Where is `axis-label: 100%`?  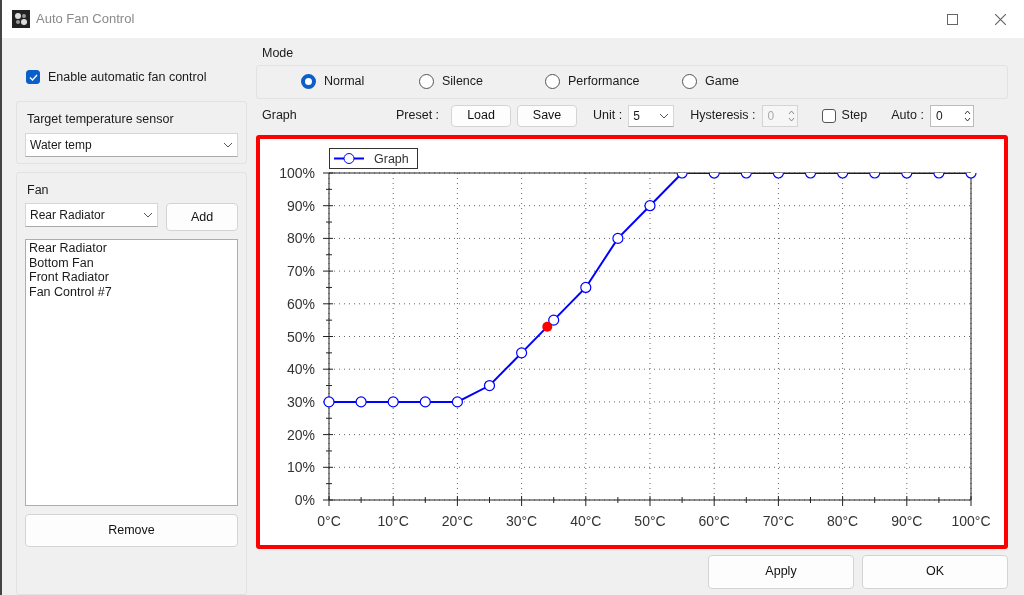
axis-label: 100% is located at coordinates (297, 172).